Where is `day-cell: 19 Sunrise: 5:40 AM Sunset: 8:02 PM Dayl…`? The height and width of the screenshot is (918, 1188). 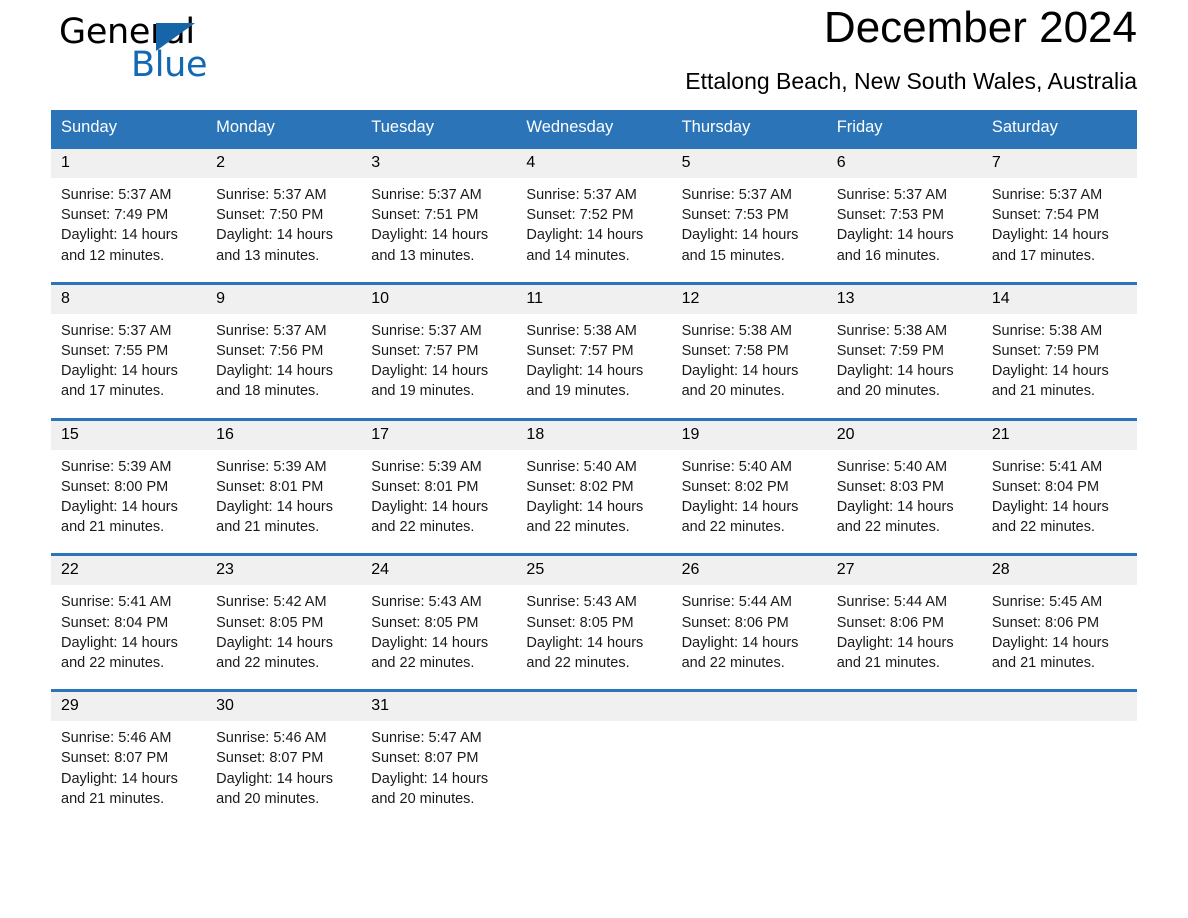 day-cell: 19 Sunrise: 5:40 AM Sunset: 8:02 PM Dayl… is located at coordinates (749, 486).